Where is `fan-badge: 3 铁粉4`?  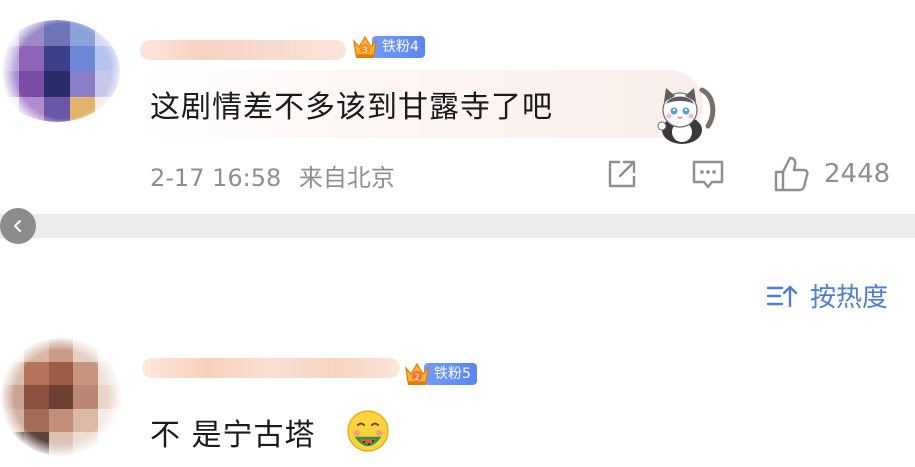
fan-badge: 3 铁粉4 is located at coordinates (387, 46).